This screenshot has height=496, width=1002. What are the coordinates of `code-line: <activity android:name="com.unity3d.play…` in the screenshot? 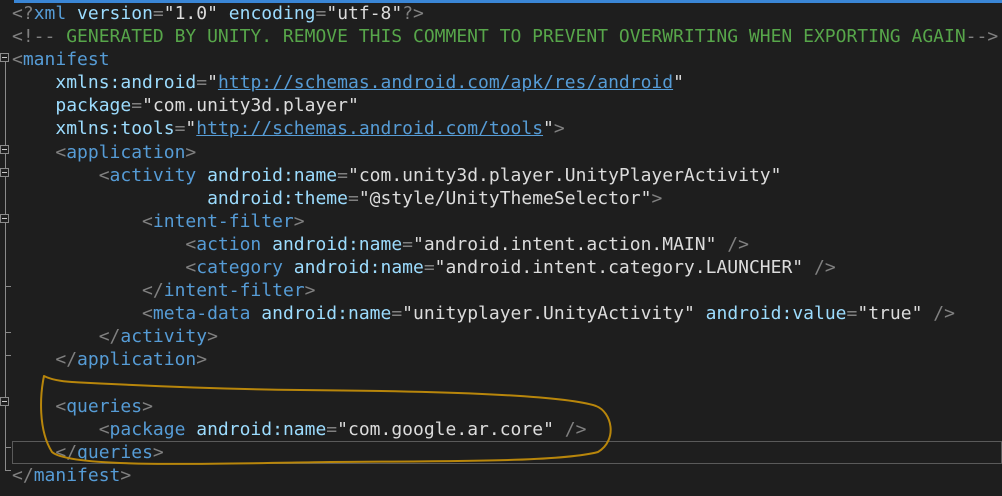 It's located at (507, 175).